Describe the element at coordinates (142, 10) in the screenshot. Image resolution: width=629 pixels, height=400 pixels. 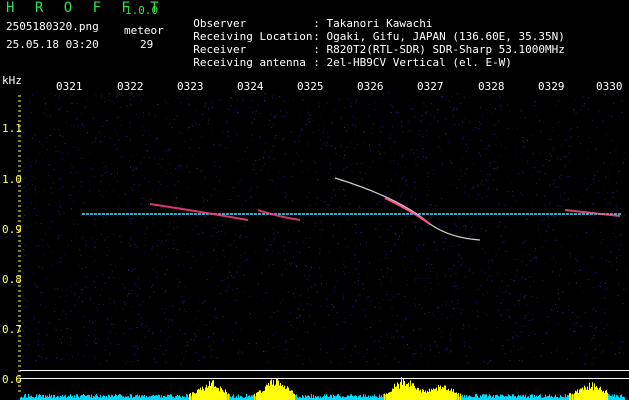
I see `app-version: 1.0.0` at that location.